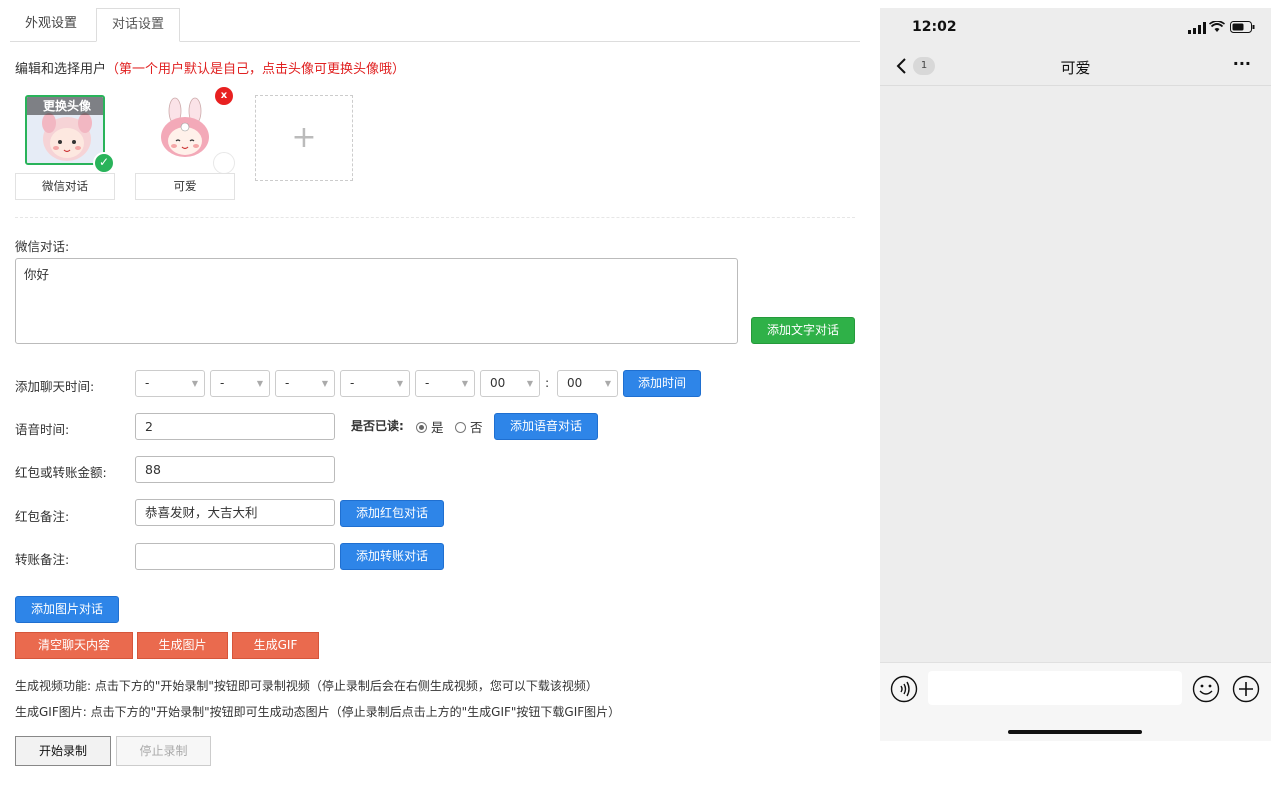 This screenshot has width=1280, height=800. I want to click on select-user-radio, so click(224, 163).